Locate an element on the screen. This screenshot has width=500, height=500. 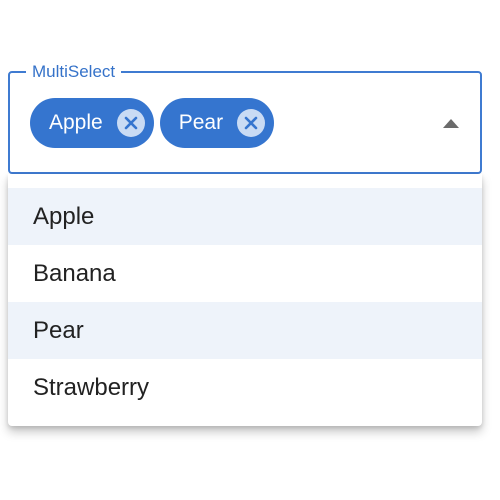
chip-pear: Pear is located at coordinates (217, 123).